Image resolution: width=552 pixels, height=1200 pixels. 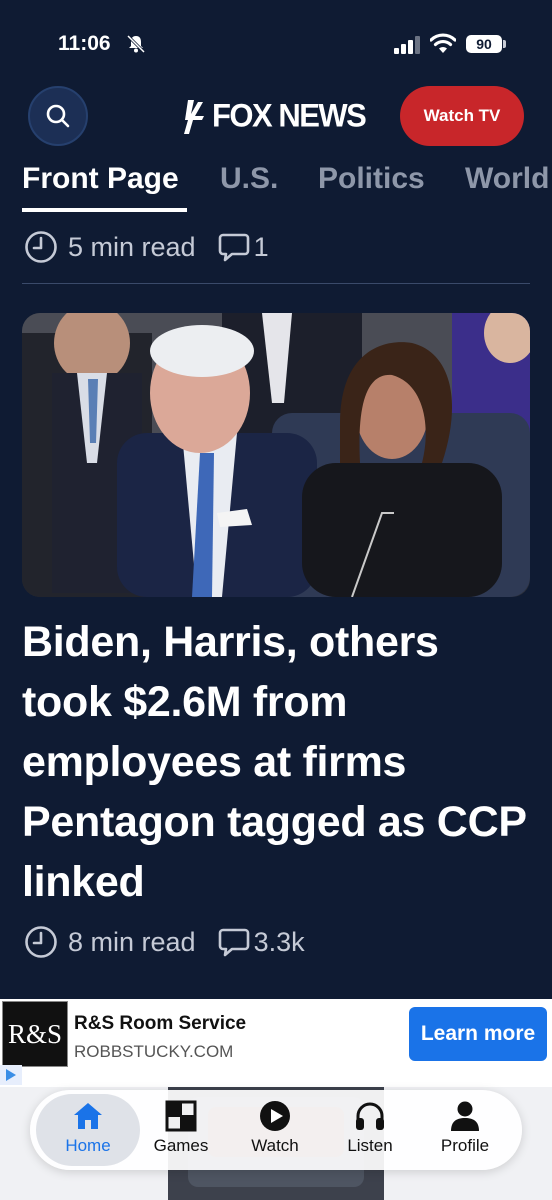 What do you see at coordinates (504, 44) in the screenshot?
I see `battery-nub` at bounding box center [504, 44].